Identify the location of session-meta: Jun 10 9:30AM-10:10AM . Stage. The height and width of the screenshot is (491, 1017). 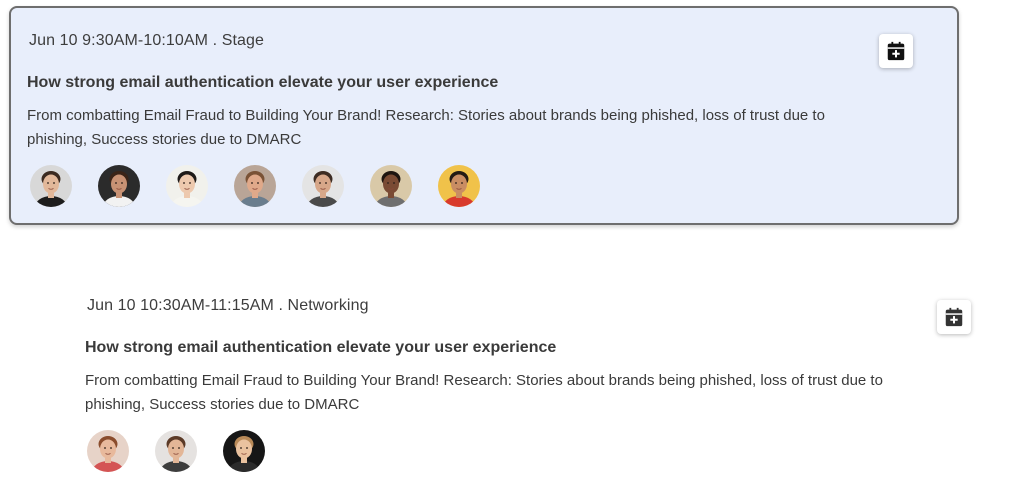
(147, 40).